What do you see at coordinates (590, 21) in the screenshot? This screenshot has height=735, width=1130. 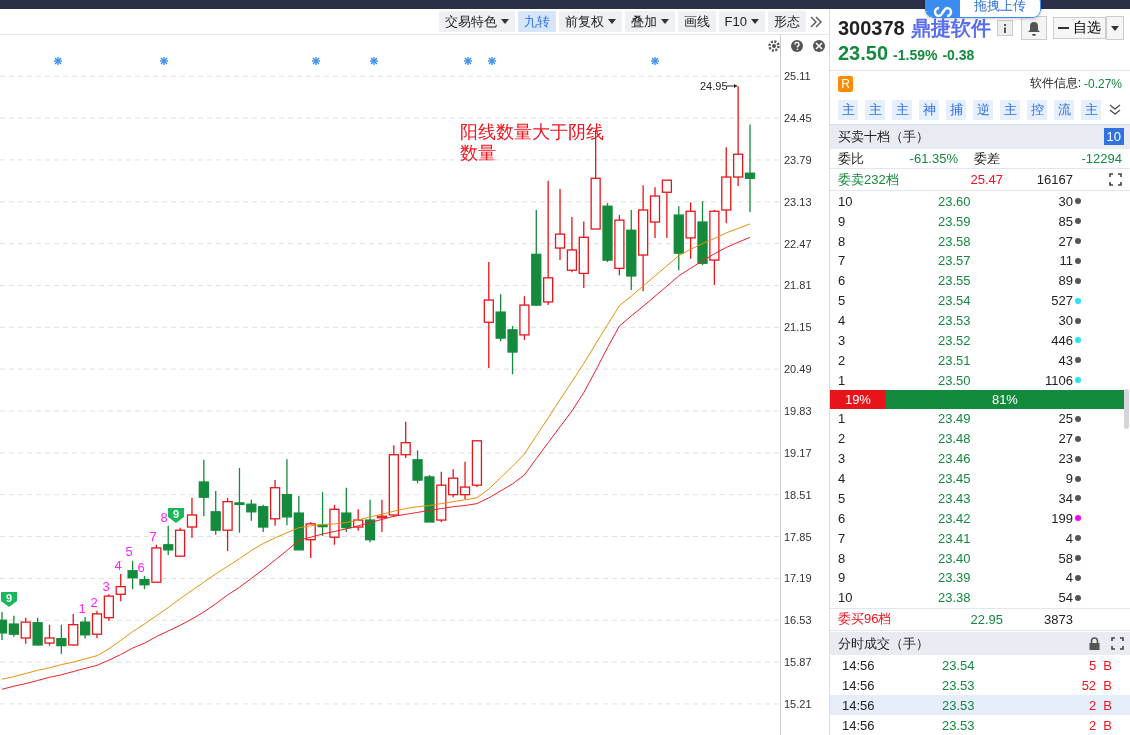 I see `toolbar-button: 前复权` at bounding box center [590, 21].